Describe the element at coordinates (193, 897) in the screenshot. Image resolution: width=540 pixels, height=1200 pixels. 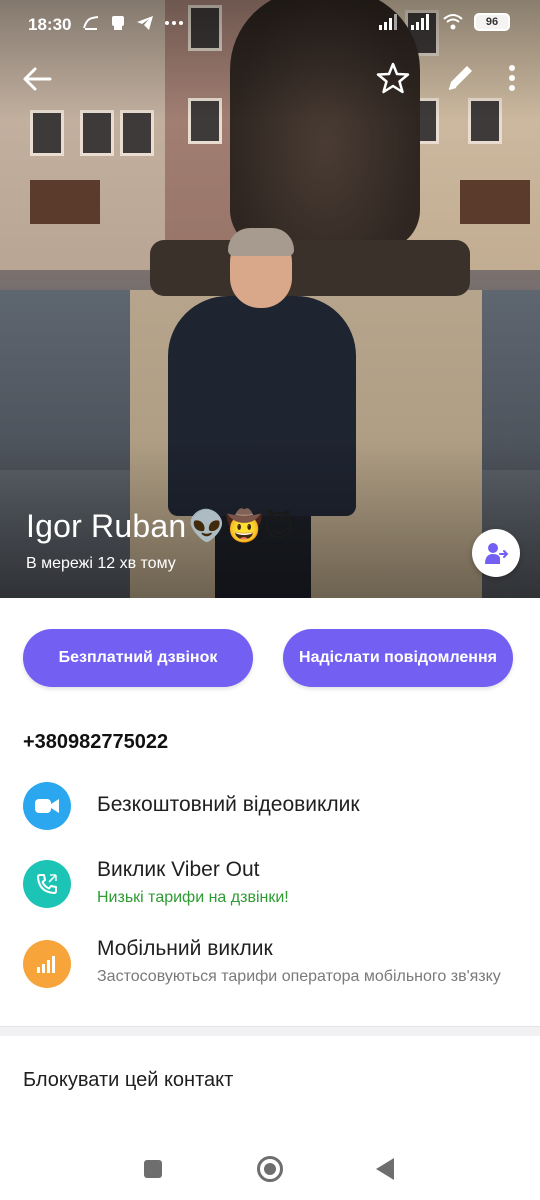
I see `option-subtitle: Низькі тарифи на дзвінки!` at that location.